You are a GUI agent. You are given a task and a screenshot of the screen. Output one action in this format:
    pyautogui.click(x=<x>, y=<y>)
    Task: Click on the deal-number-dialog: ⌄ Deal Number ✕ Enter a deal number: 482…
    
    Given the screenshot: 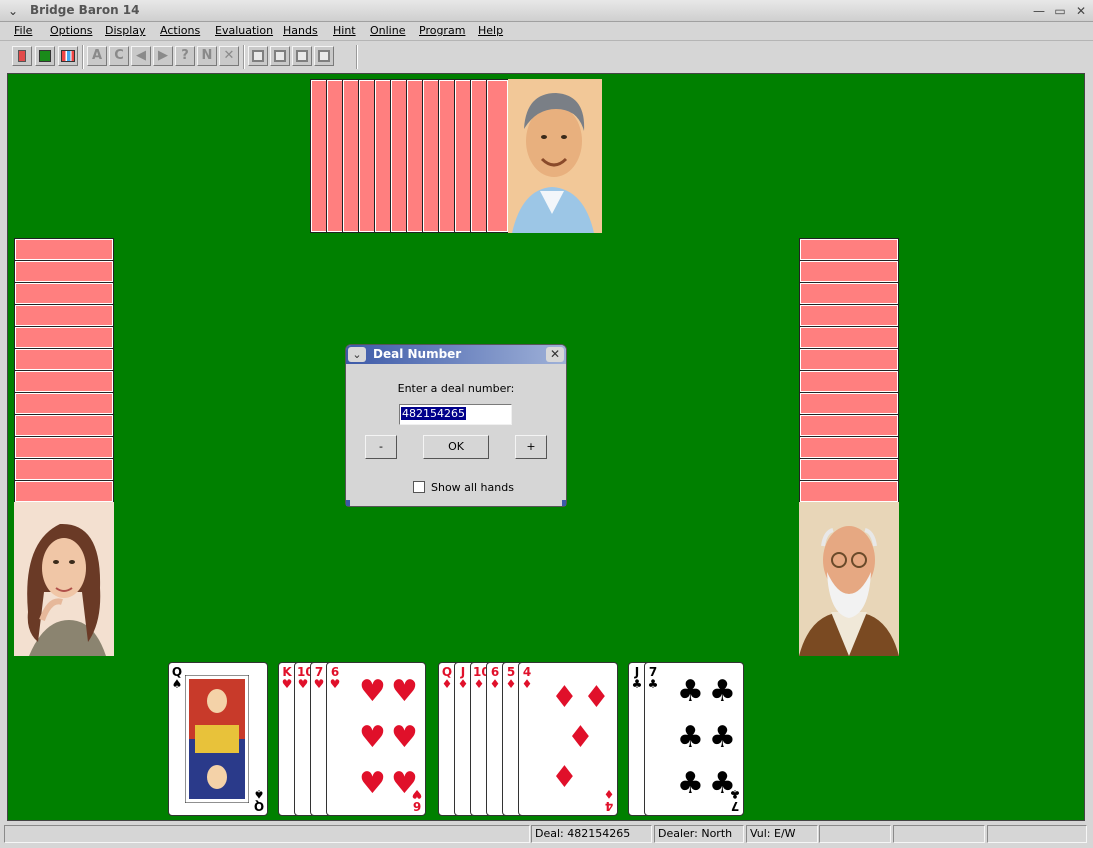 What is the action you would take?
    pyautogui.click(x=456, y=425)
    